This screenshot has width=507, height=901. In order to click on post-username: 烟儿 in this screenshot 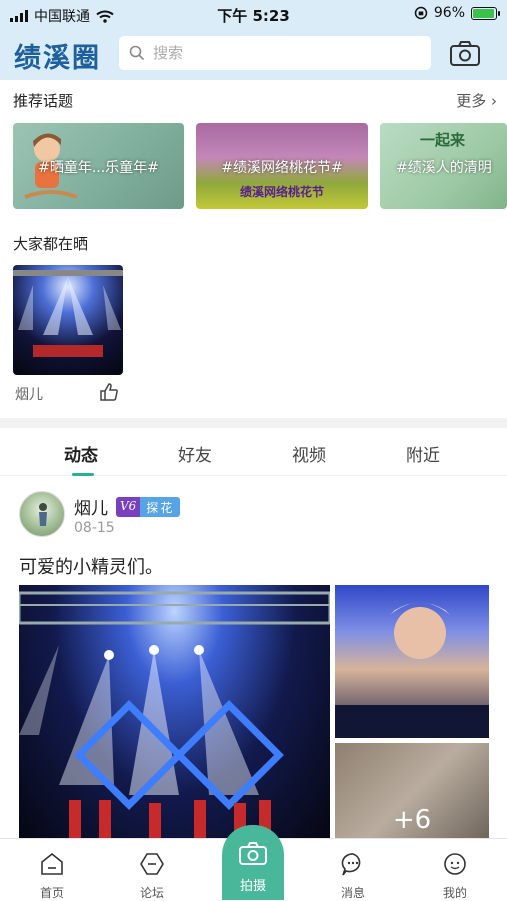, I will do `click(91, 506)`.